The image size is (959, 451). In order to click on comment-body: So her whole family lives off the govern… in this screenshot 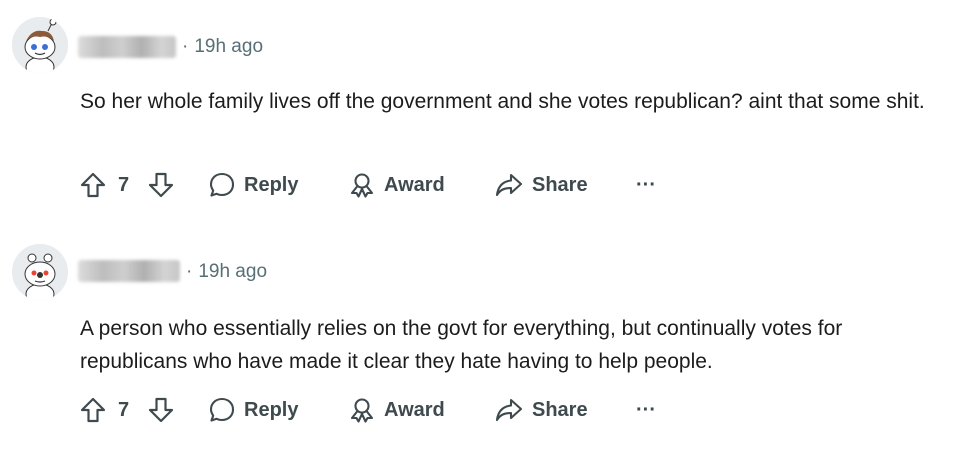, I will do `click(502, 101)`.